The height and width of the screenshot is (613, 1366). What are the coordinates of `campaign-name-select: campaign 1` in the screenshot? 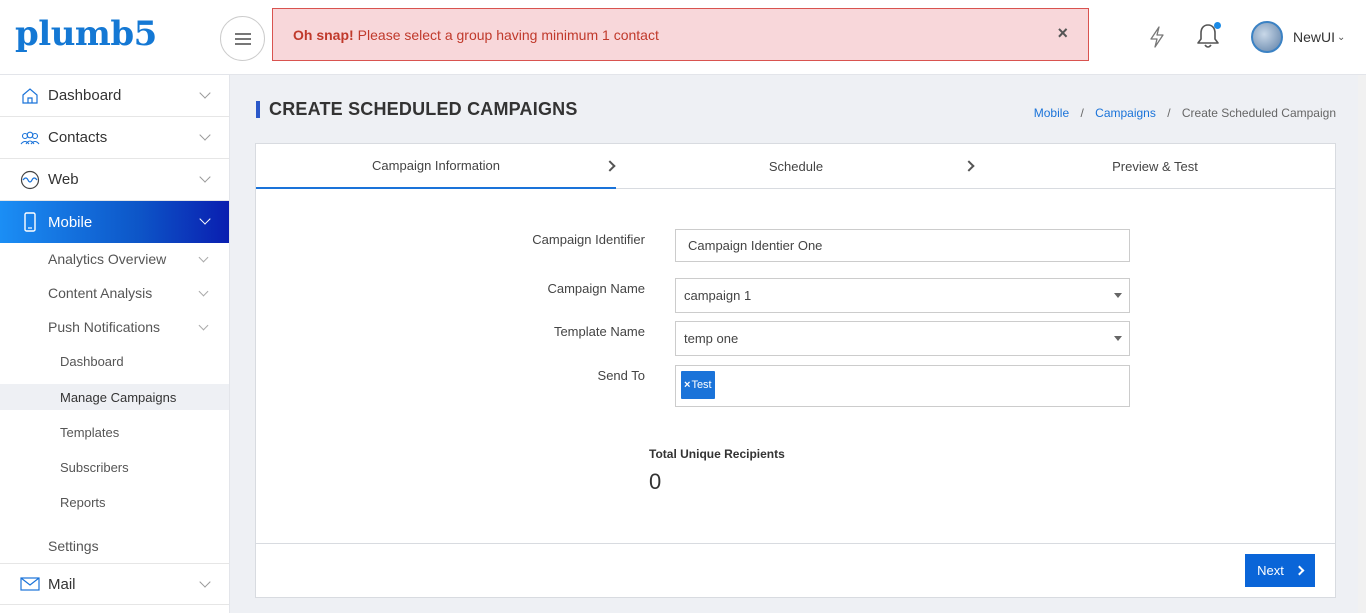 It's located at (902, 295).